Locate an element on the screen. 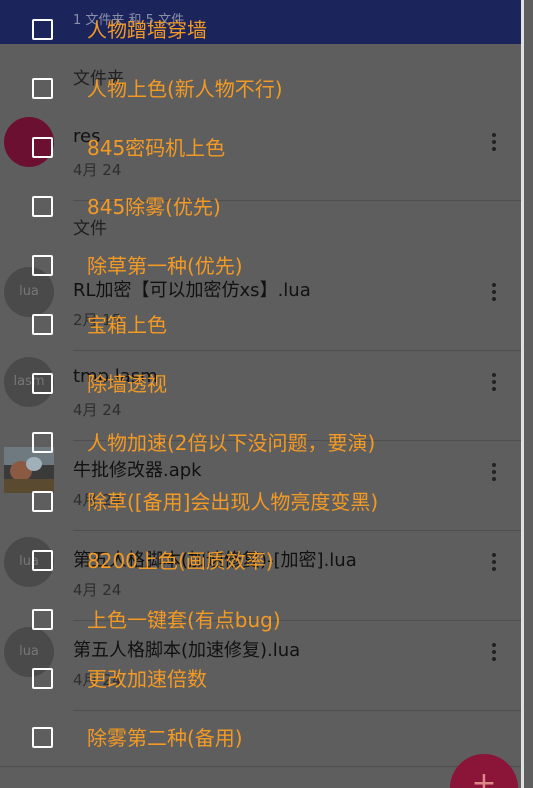  checklist-item: 除草([备用]会出现人物亮度变黑) is located at coordinates (260, 502).